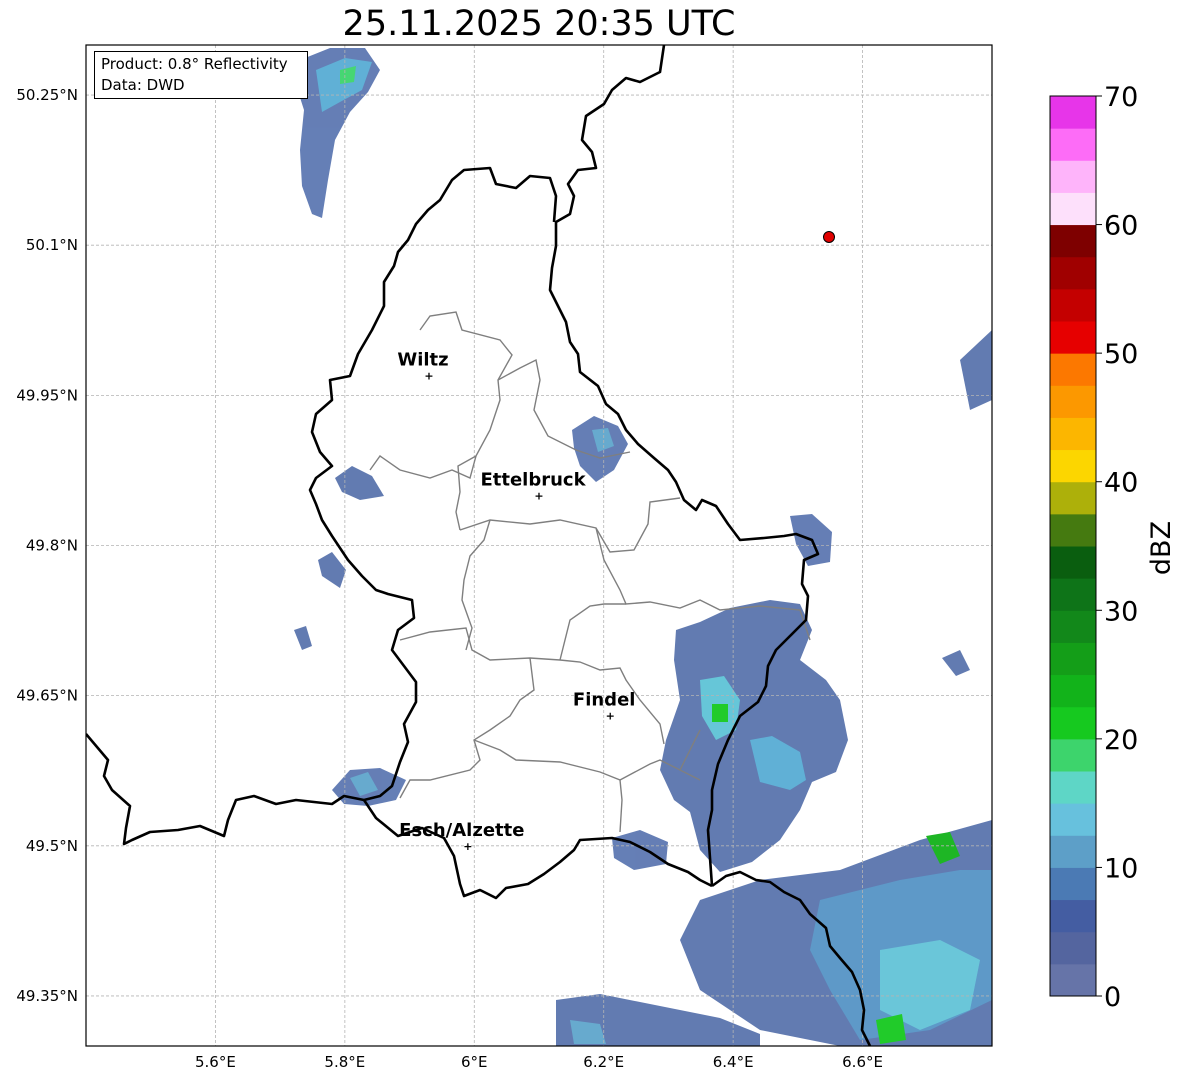 The image size is (1184, 1081). I want to click on lat-tick-label: 49.95°N, so click(47, 395).